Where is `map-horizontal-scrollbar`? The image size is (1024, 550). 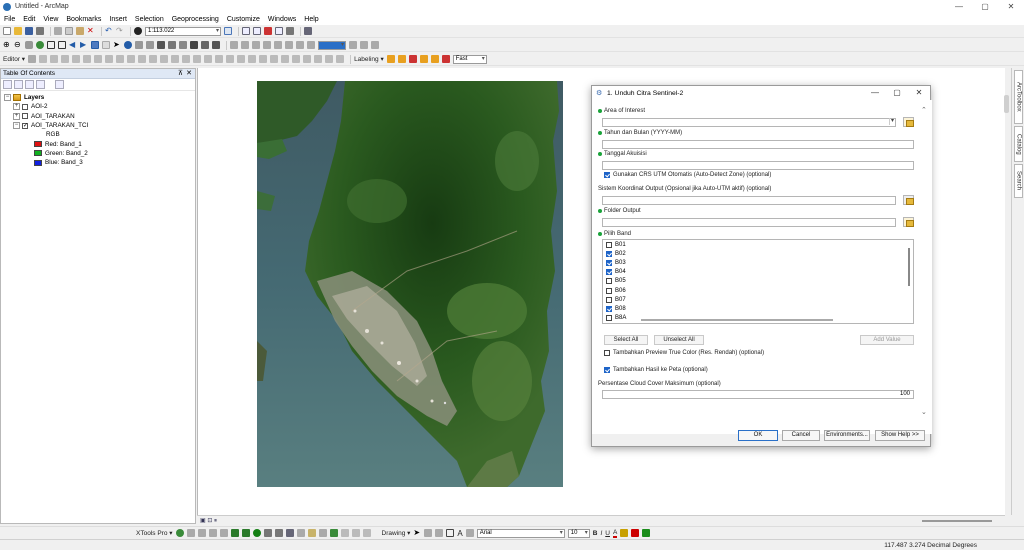 map-horizontal-scrollbar is located at coordinates (957, 521).